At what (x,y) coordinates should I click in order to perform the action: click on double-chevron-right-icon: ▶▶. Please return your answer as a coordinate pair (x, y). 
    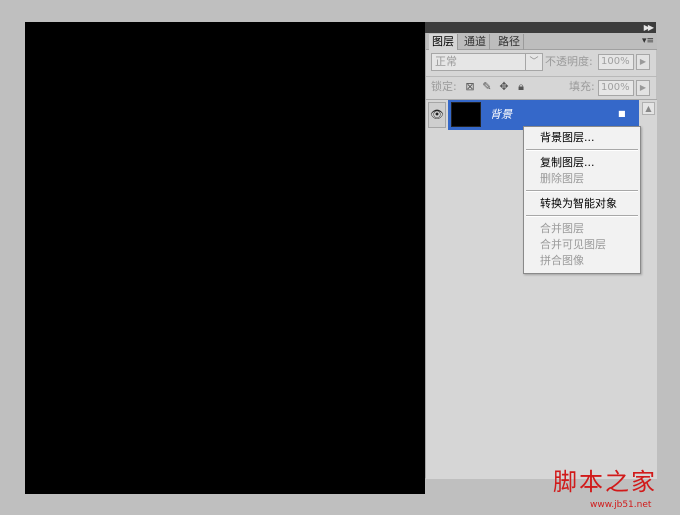
    Looking at the image, I should click on (649, 27).